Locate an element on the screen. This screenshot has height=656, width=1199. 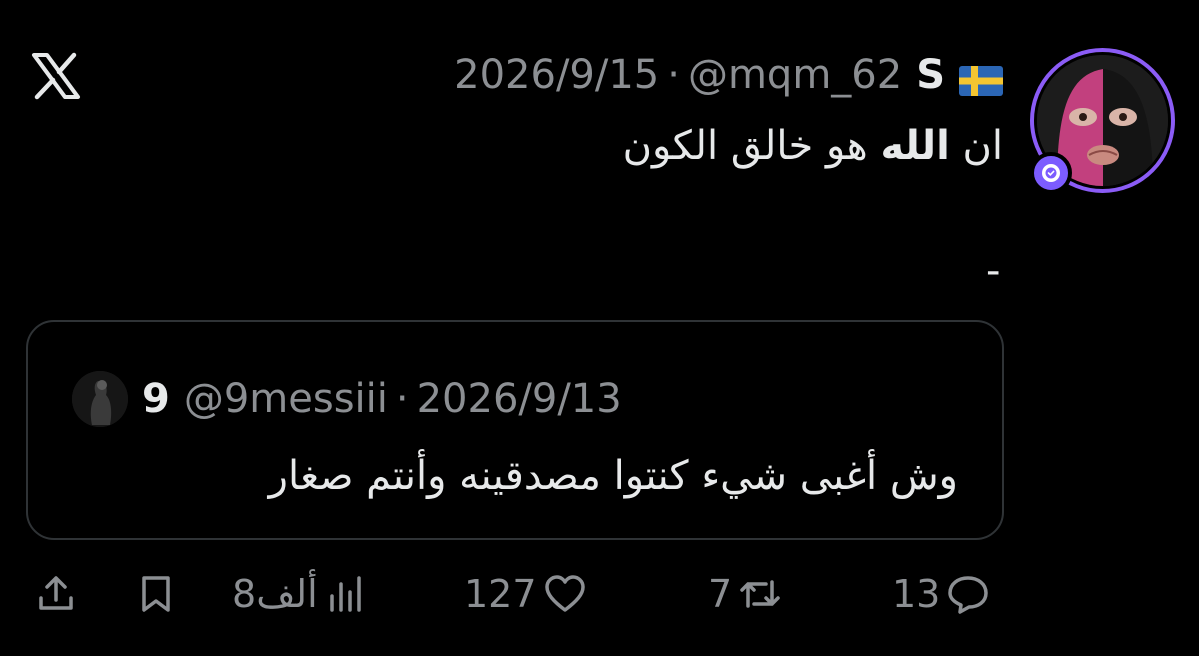
reposts-count: 7 is located at coordinates (720, 594).